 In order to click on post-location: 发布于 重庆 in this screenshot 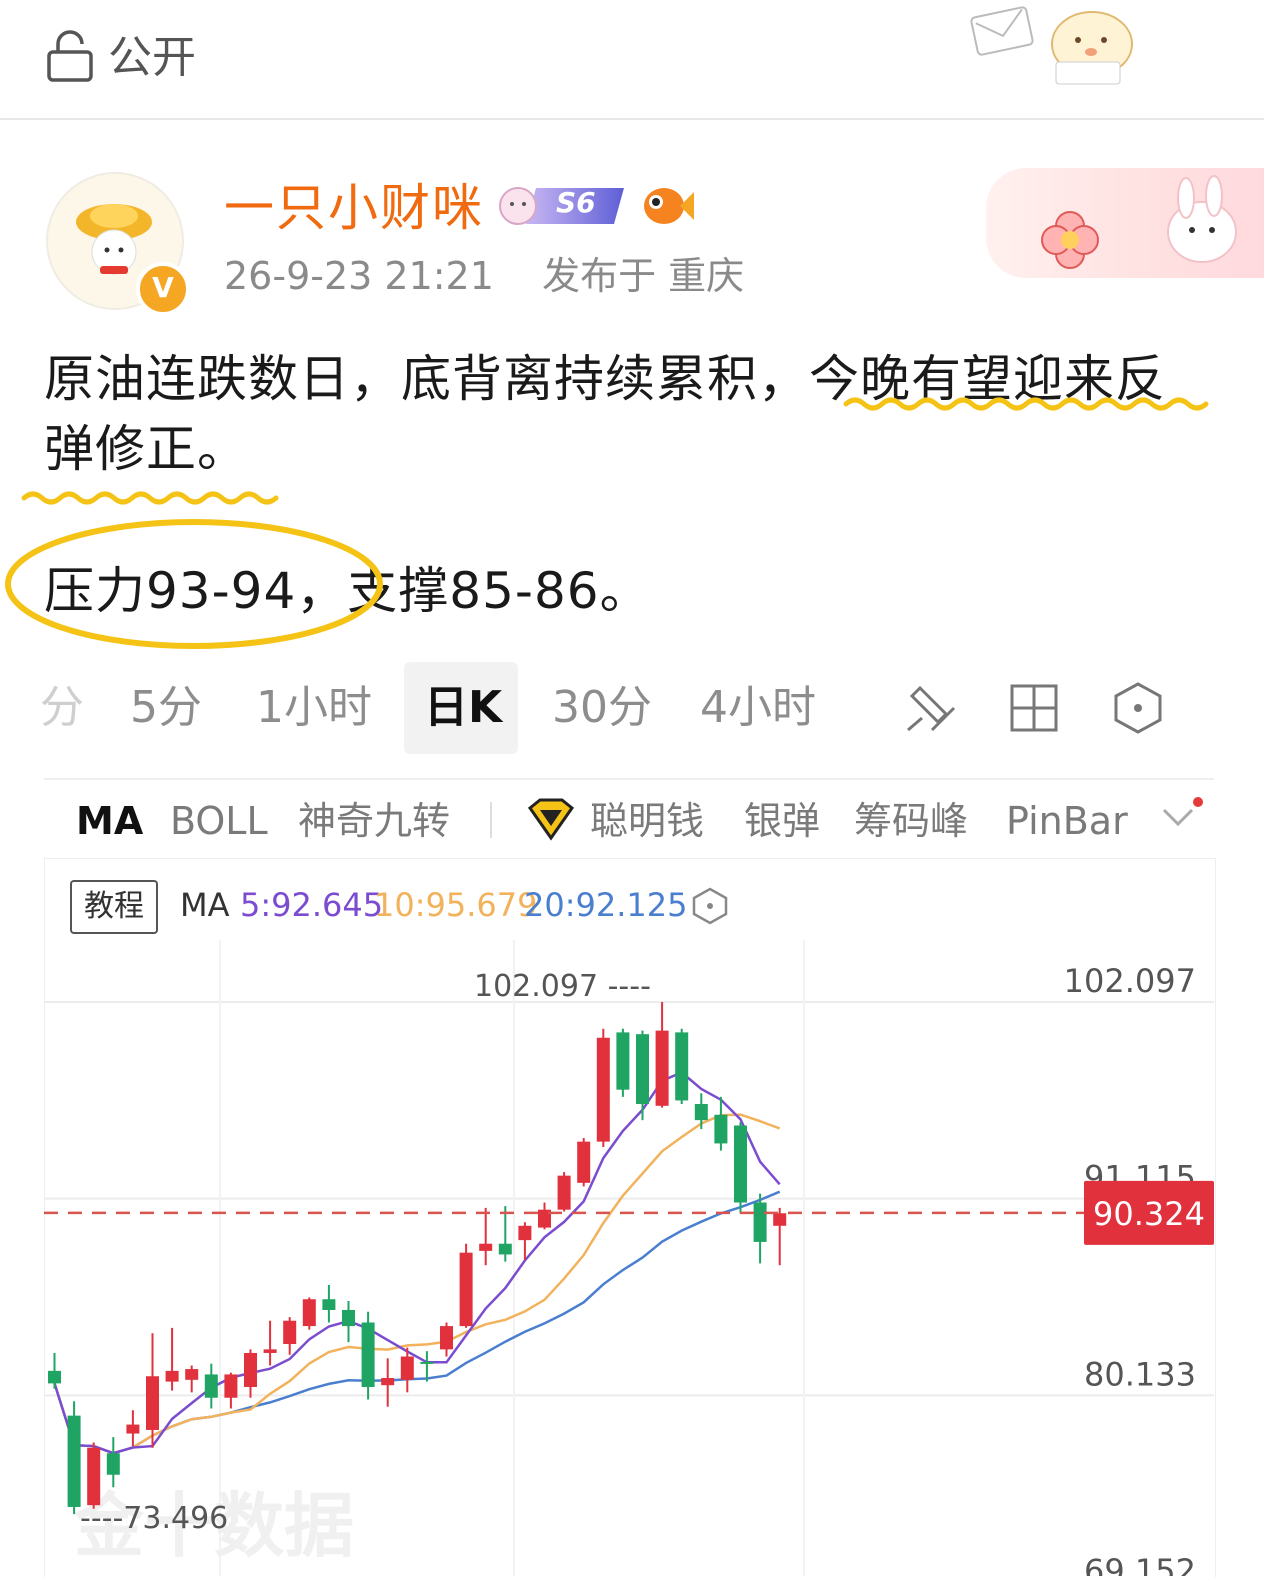, I will do `click(643, 276)`.